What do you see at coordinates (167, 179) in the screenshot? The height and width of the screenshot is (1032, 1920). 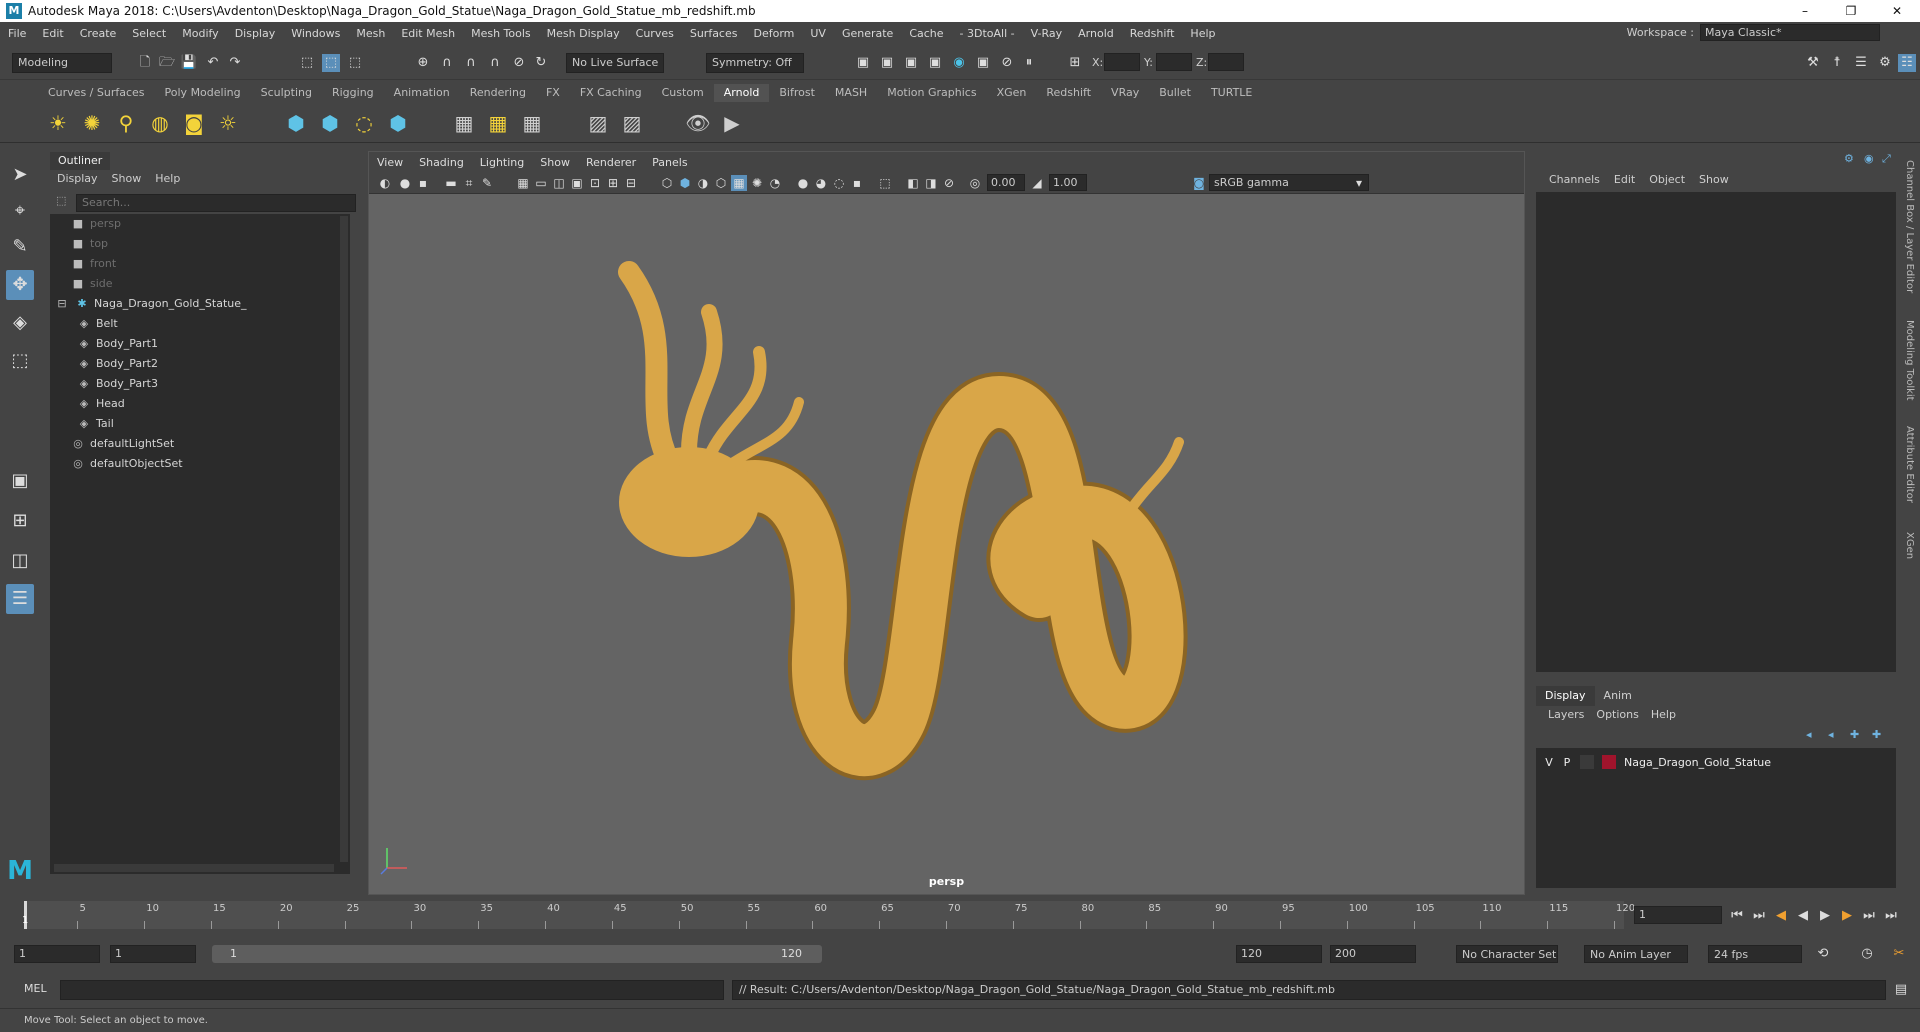 I see `outliner-menu-help: Help` at bounding box center [167, 179].